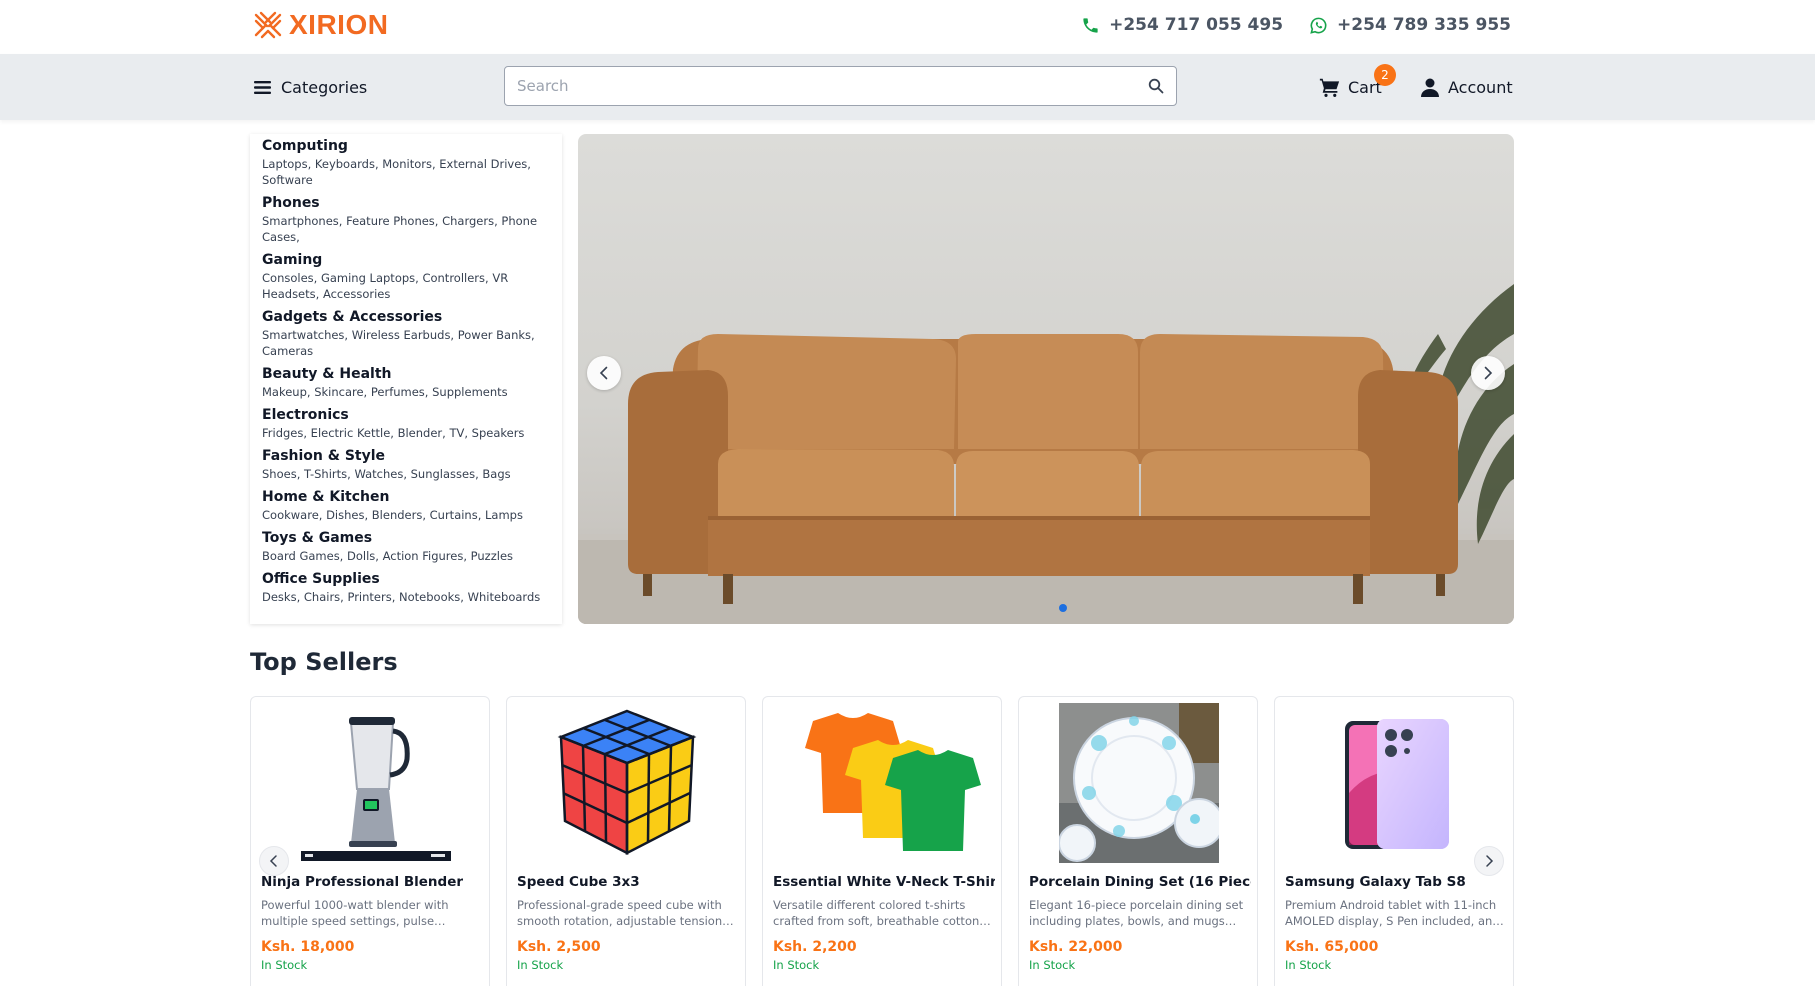 Image resolution: width=1815 pixels, height=986 pixels. Describe the element at coordinates (305, 146) in the screenshot. I see `category-title: Computing` at that location.